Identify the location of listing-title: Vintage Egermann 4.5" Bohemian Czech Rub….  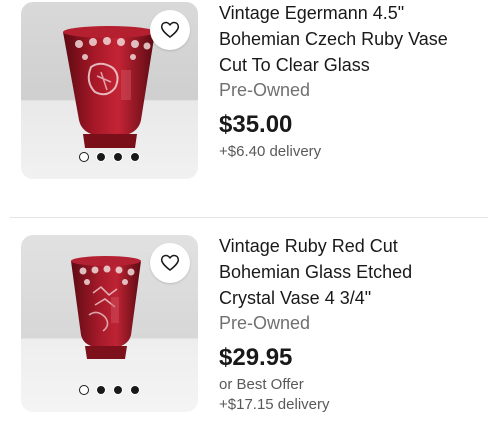
(354, 39).